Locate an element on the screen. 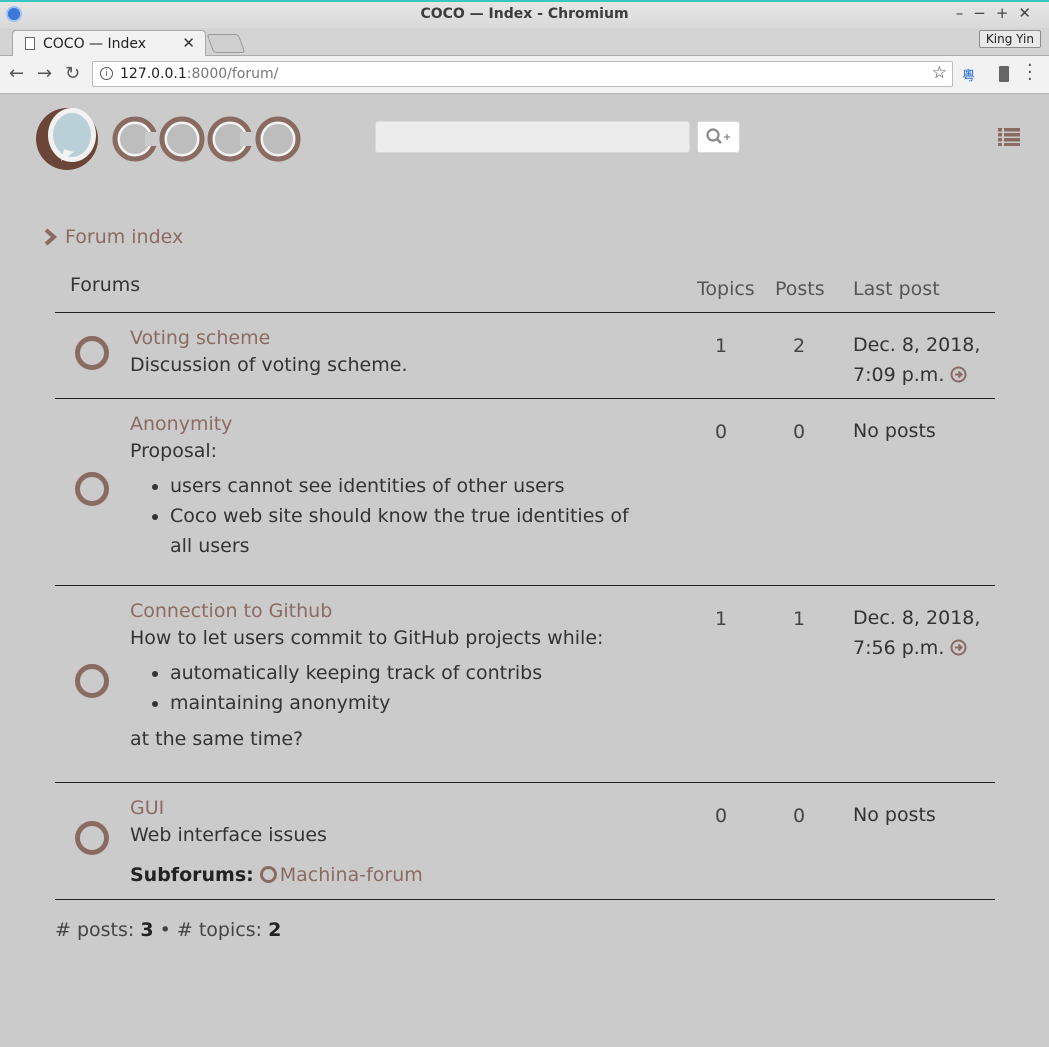  col-posts: Posts is located at coordinates (800, 289).